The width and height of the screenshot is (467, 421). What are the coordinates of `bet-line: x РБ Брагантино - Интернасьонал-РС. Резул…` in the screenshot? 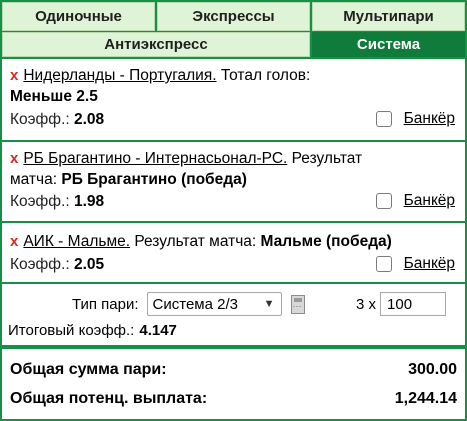 It's located at (186, 159).